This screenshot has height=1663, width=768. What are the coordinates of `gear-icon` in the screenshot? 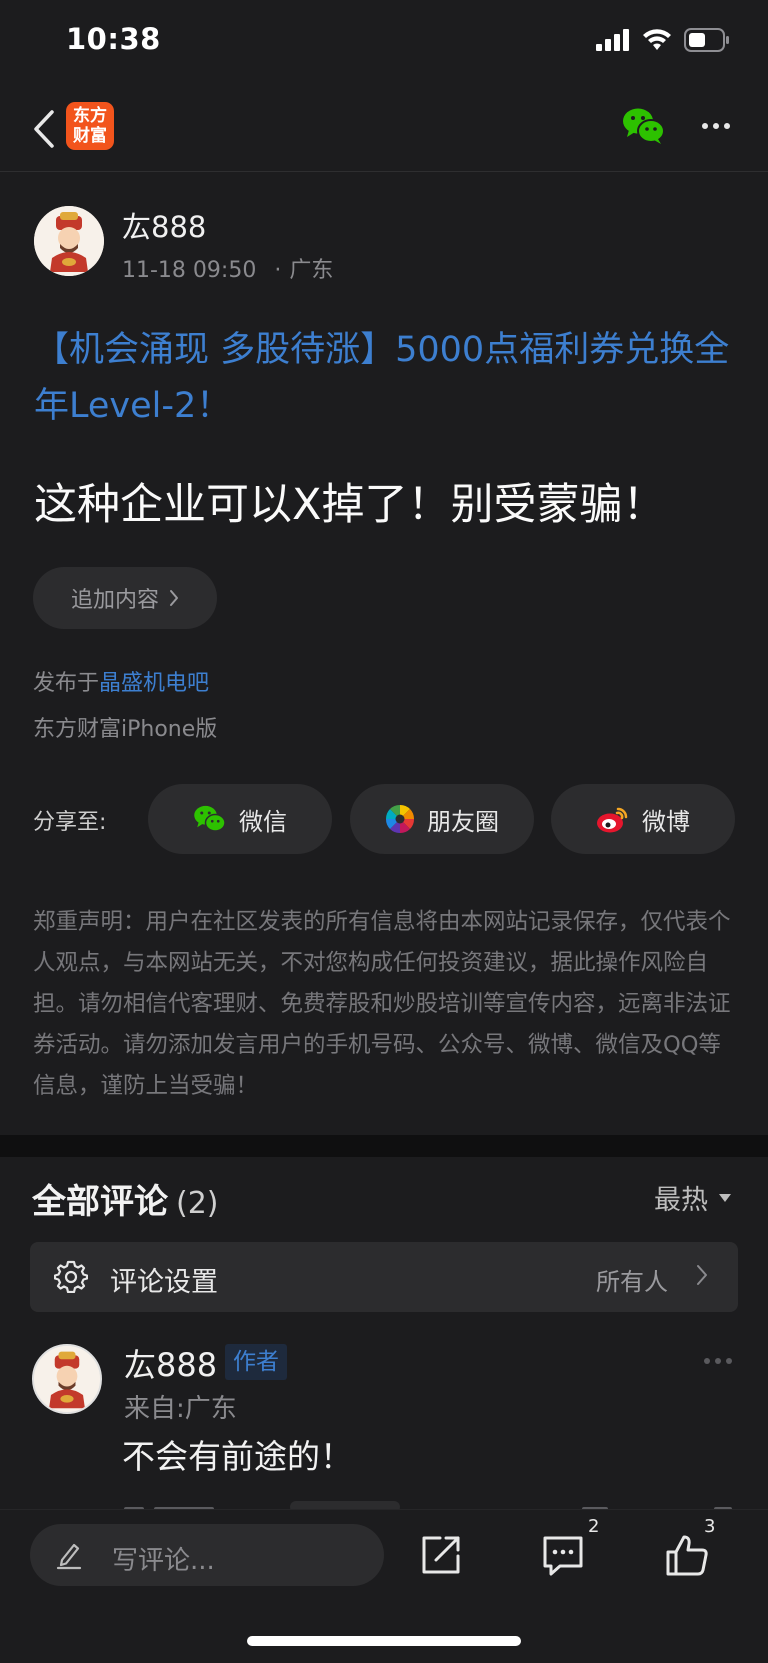 It's located at (71, 1276).